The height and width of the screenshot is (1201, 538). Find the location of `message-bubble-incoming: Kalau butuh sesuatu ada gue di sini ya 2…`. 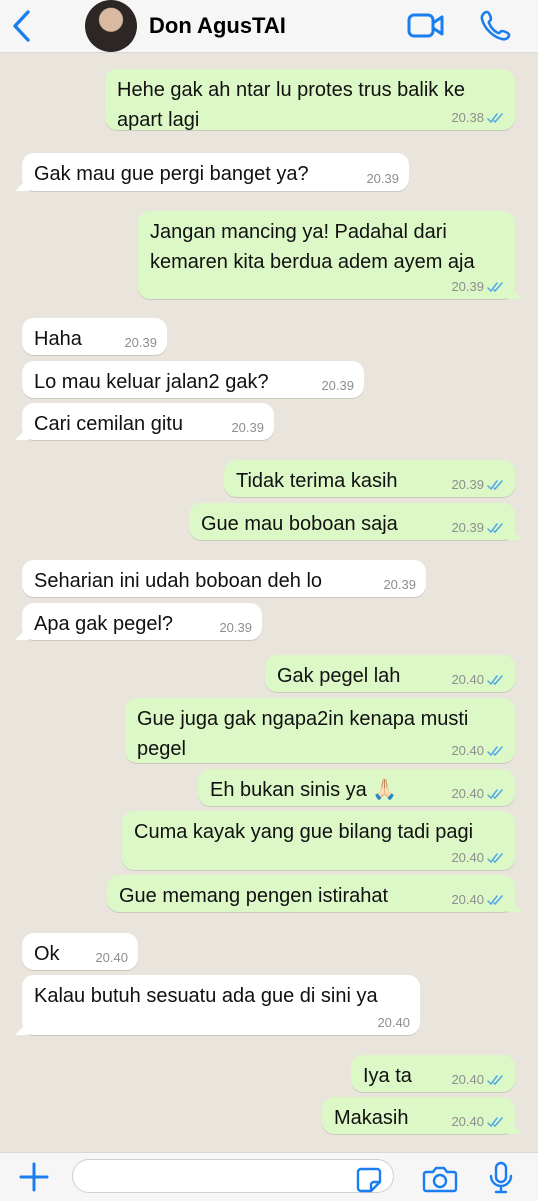

message-bubble-incoming: Kalau butuh sesuatu ada gue di sini ya 2… is located at coordinates (221, 1005).